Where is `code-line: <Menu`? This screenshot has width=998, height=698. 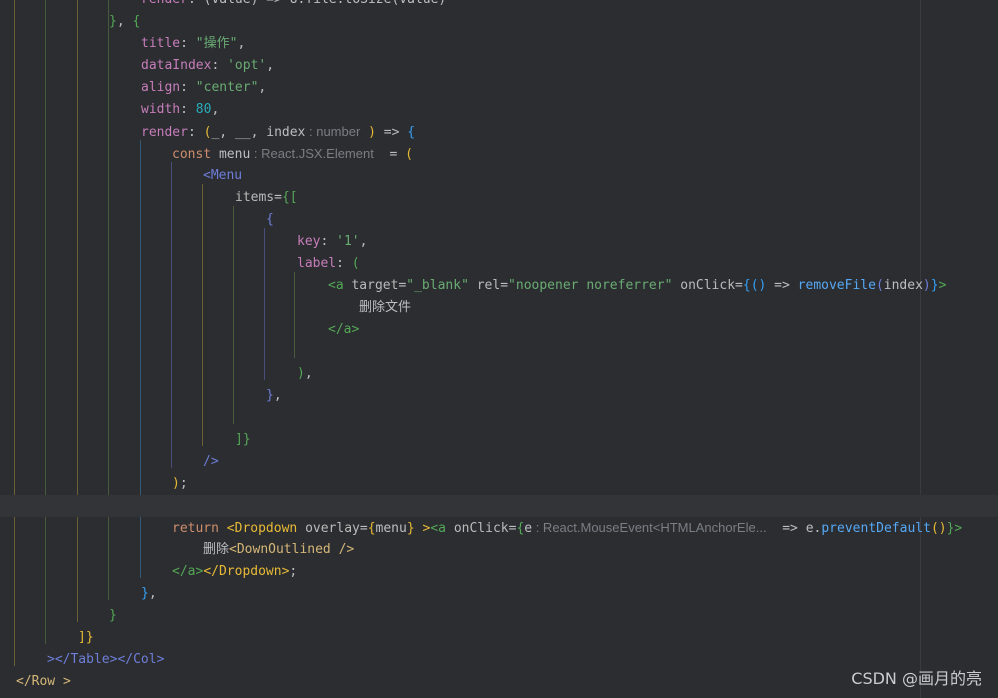 code-line: <Menu is located at coordinates (222, 176).